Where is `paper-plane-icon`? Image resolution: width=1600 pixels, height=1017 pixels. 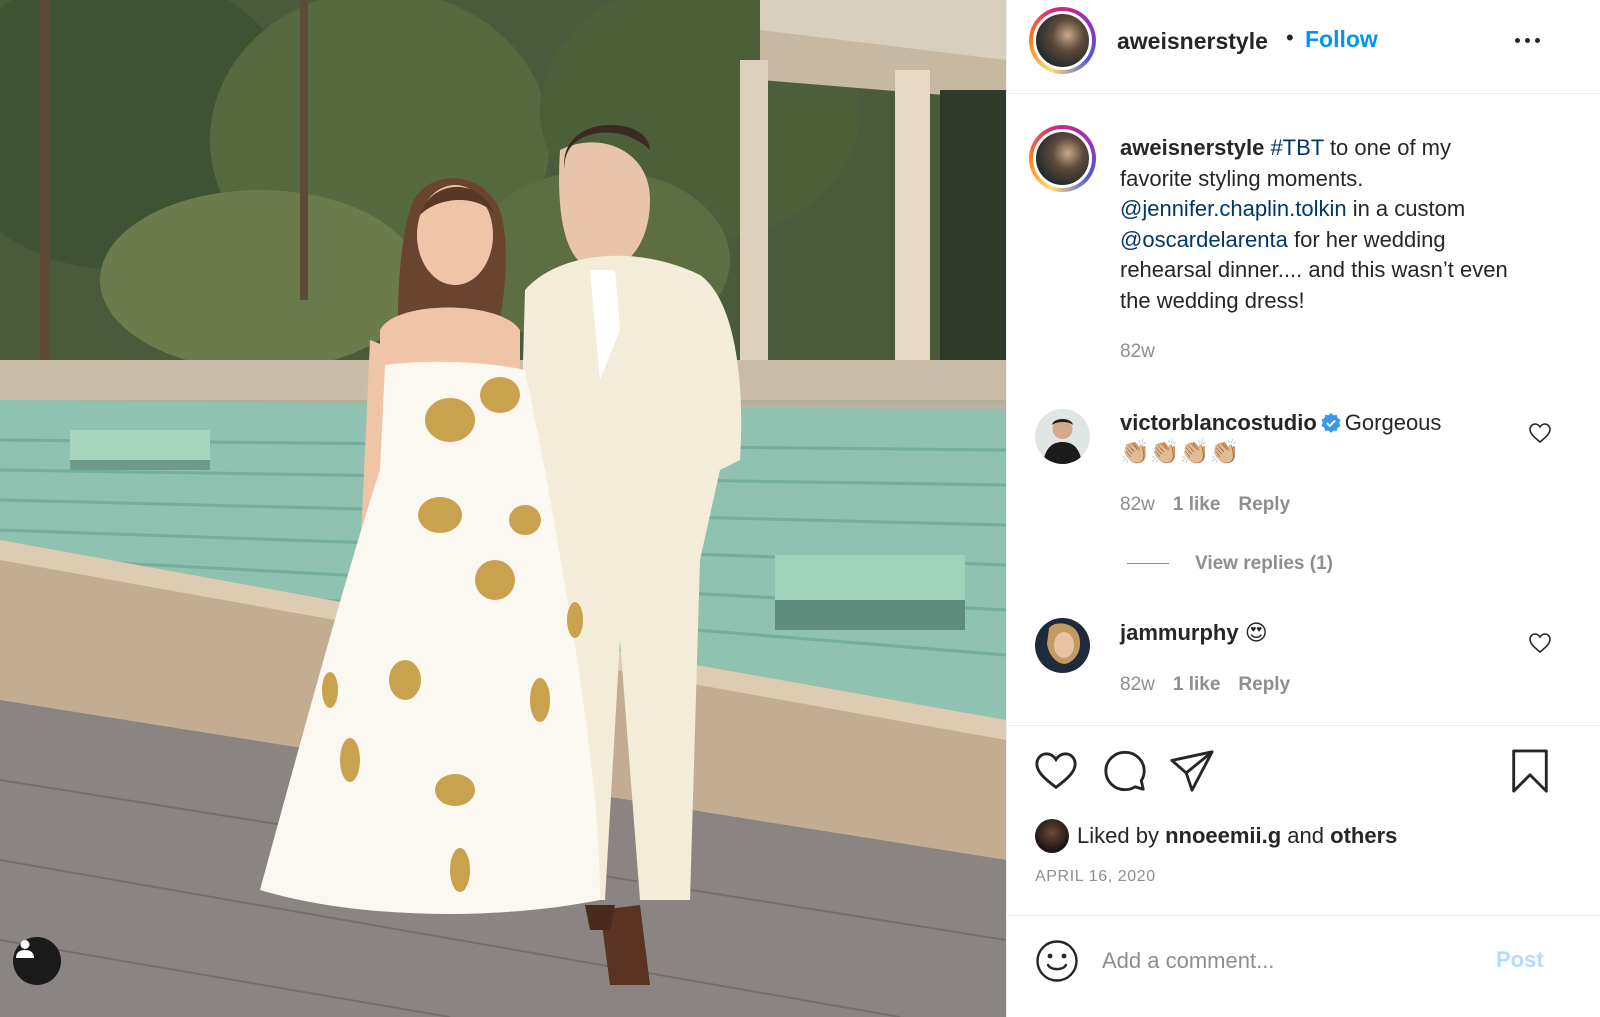 paper-plane-icon is located at coordinates (1192, 771).